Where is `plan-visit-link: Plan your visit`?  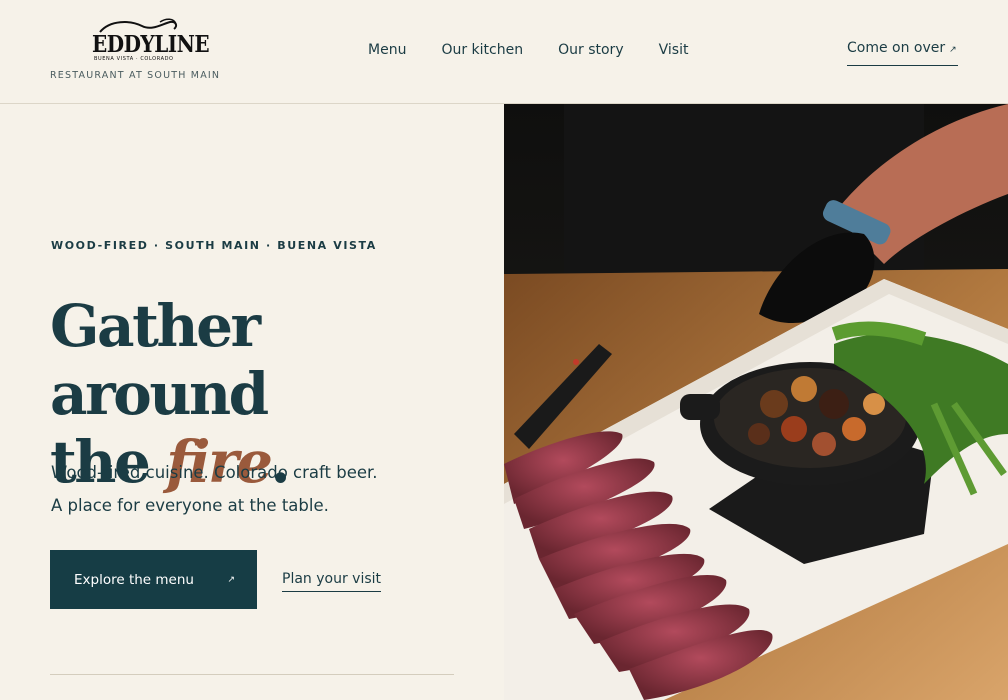
plan-visit-link: Plan your visit is located at coordinates (332, 581).